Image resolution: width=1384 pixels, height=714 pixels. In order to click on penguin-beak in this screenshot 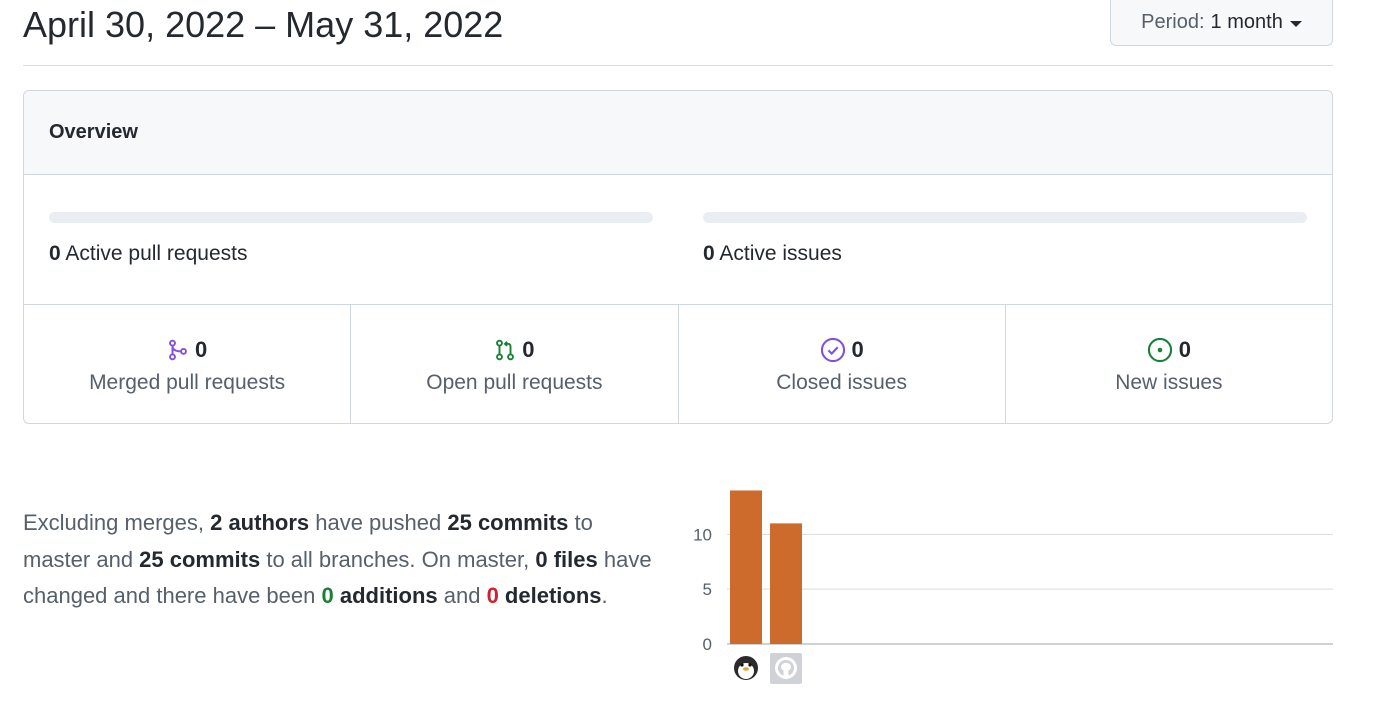, I will do `click(746, 669)`.